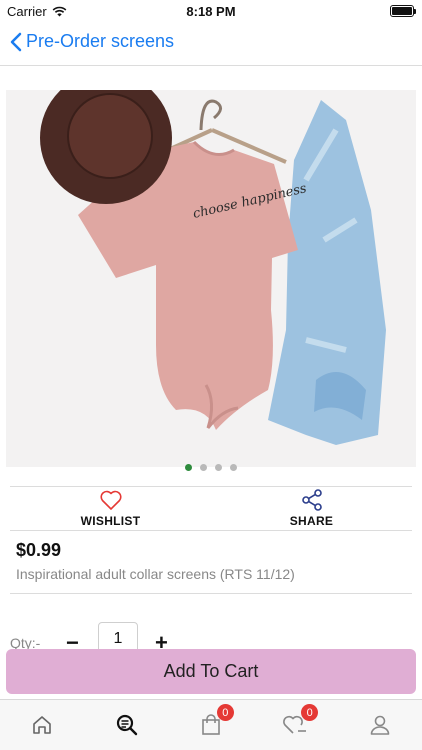  I want to click on wishlist-button: WISHLIST, so click(110, 508).